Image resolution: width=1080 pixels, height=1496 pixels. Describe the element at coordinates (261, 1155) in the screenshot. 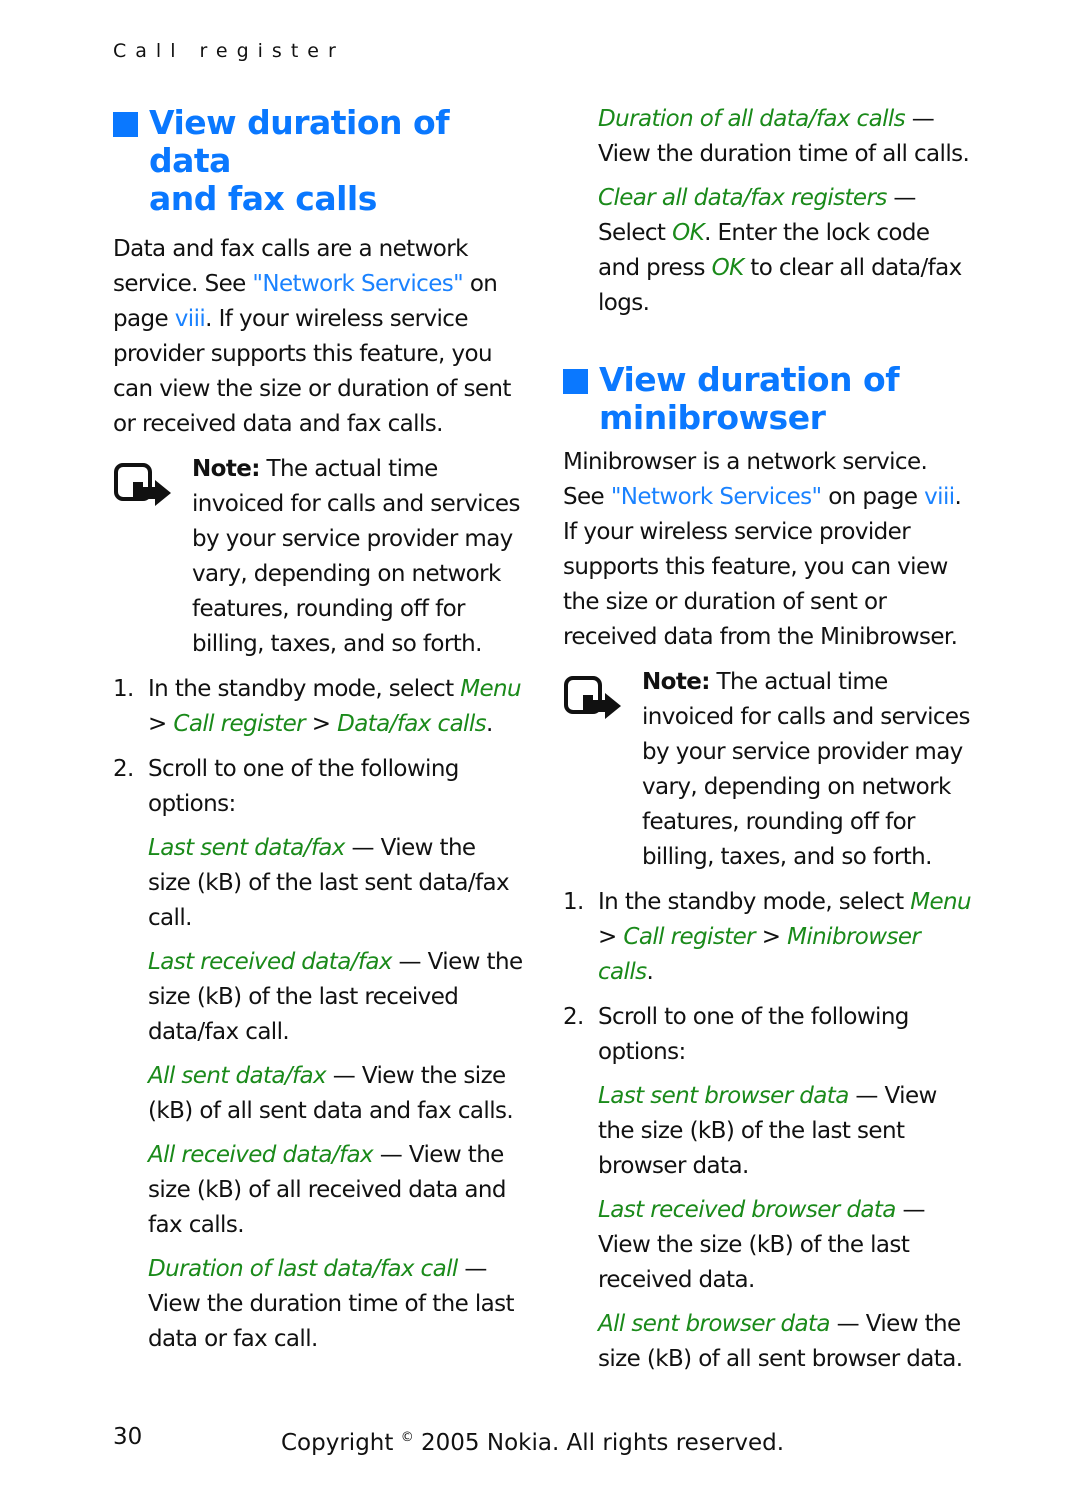

I see `option-name: All received data/fax` at that location.